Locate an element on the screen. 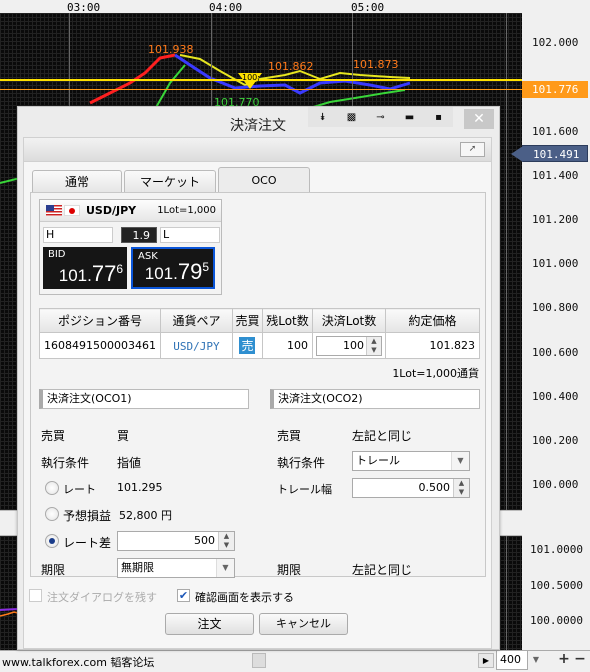 This screenshot has width=590, height=672. zoom-out-button: − is located at coordinates (580, 660).